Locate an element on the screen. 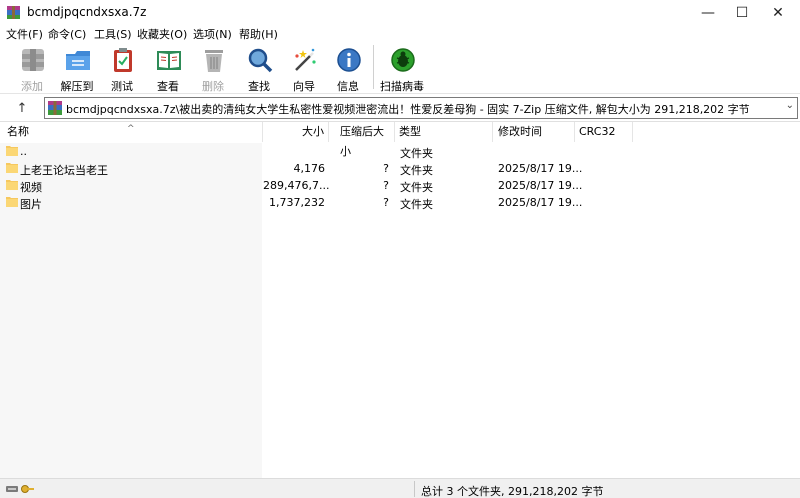  info-button: 信息 is located at coordinates (348, 68).